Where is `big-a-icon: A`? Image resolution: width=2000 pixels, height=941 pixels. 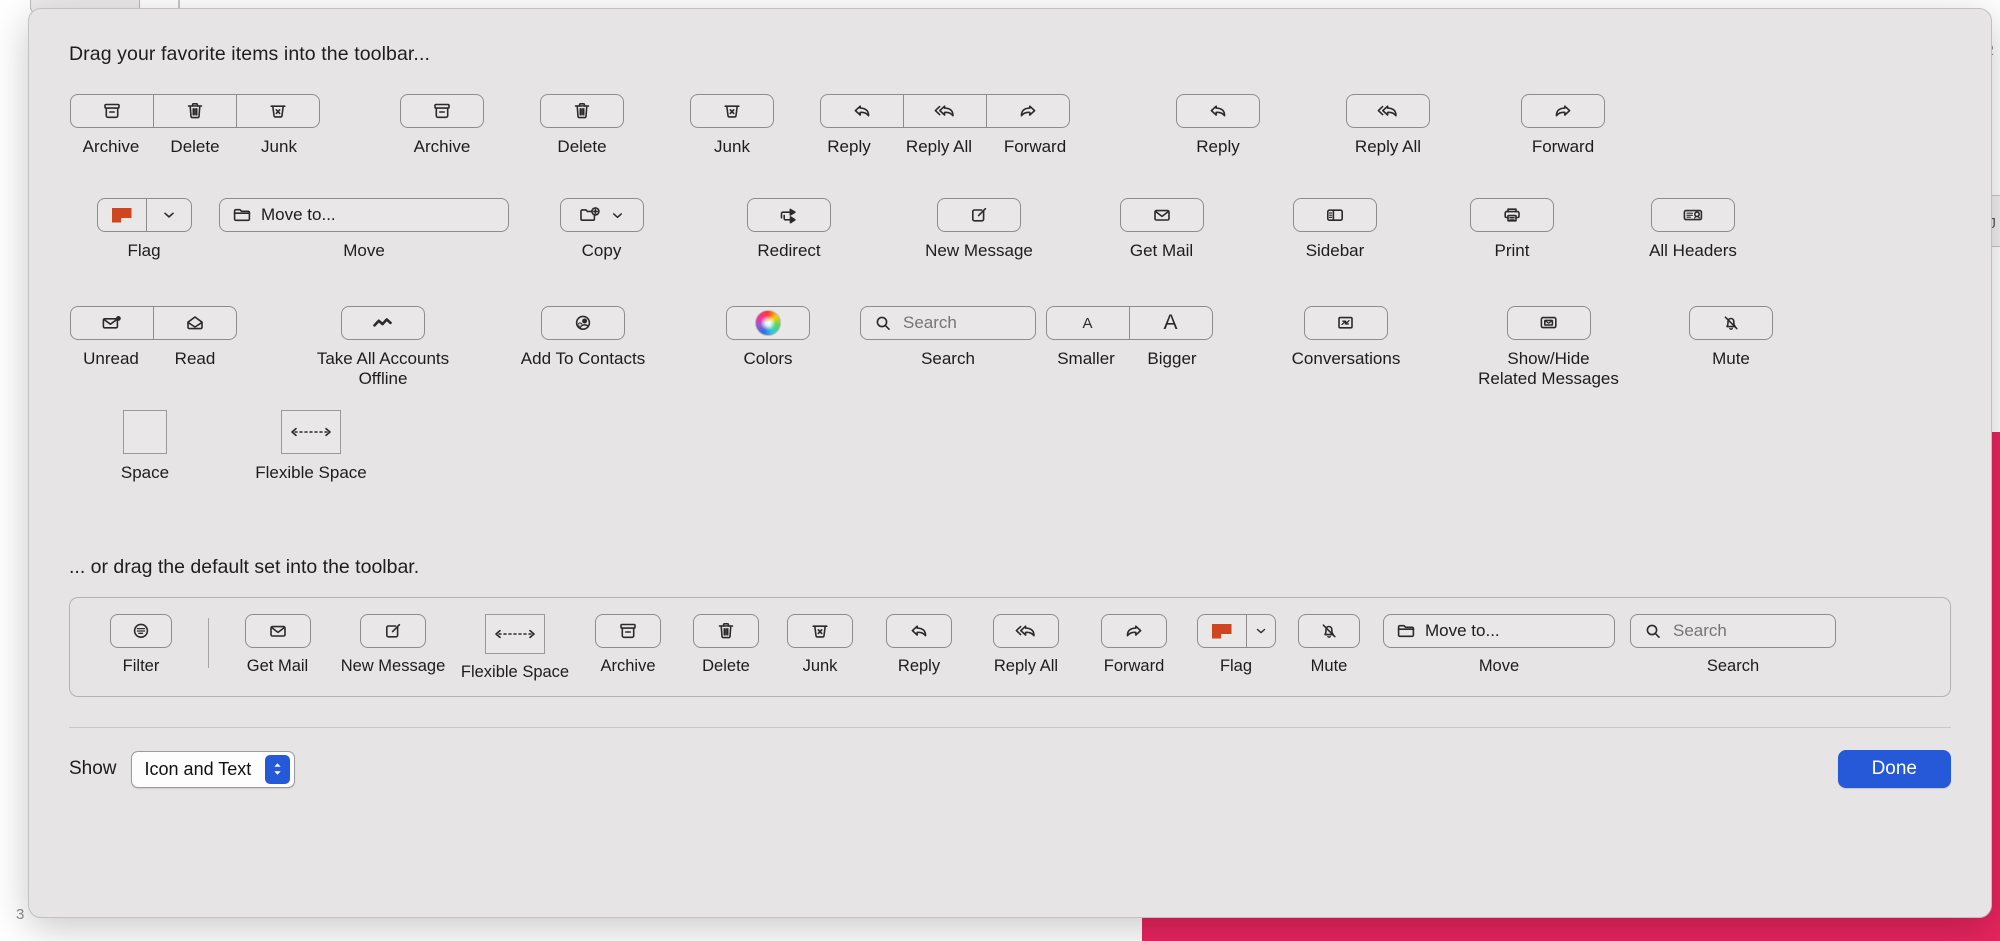
big-a-icon: A is located at coordinates (1170, 322).